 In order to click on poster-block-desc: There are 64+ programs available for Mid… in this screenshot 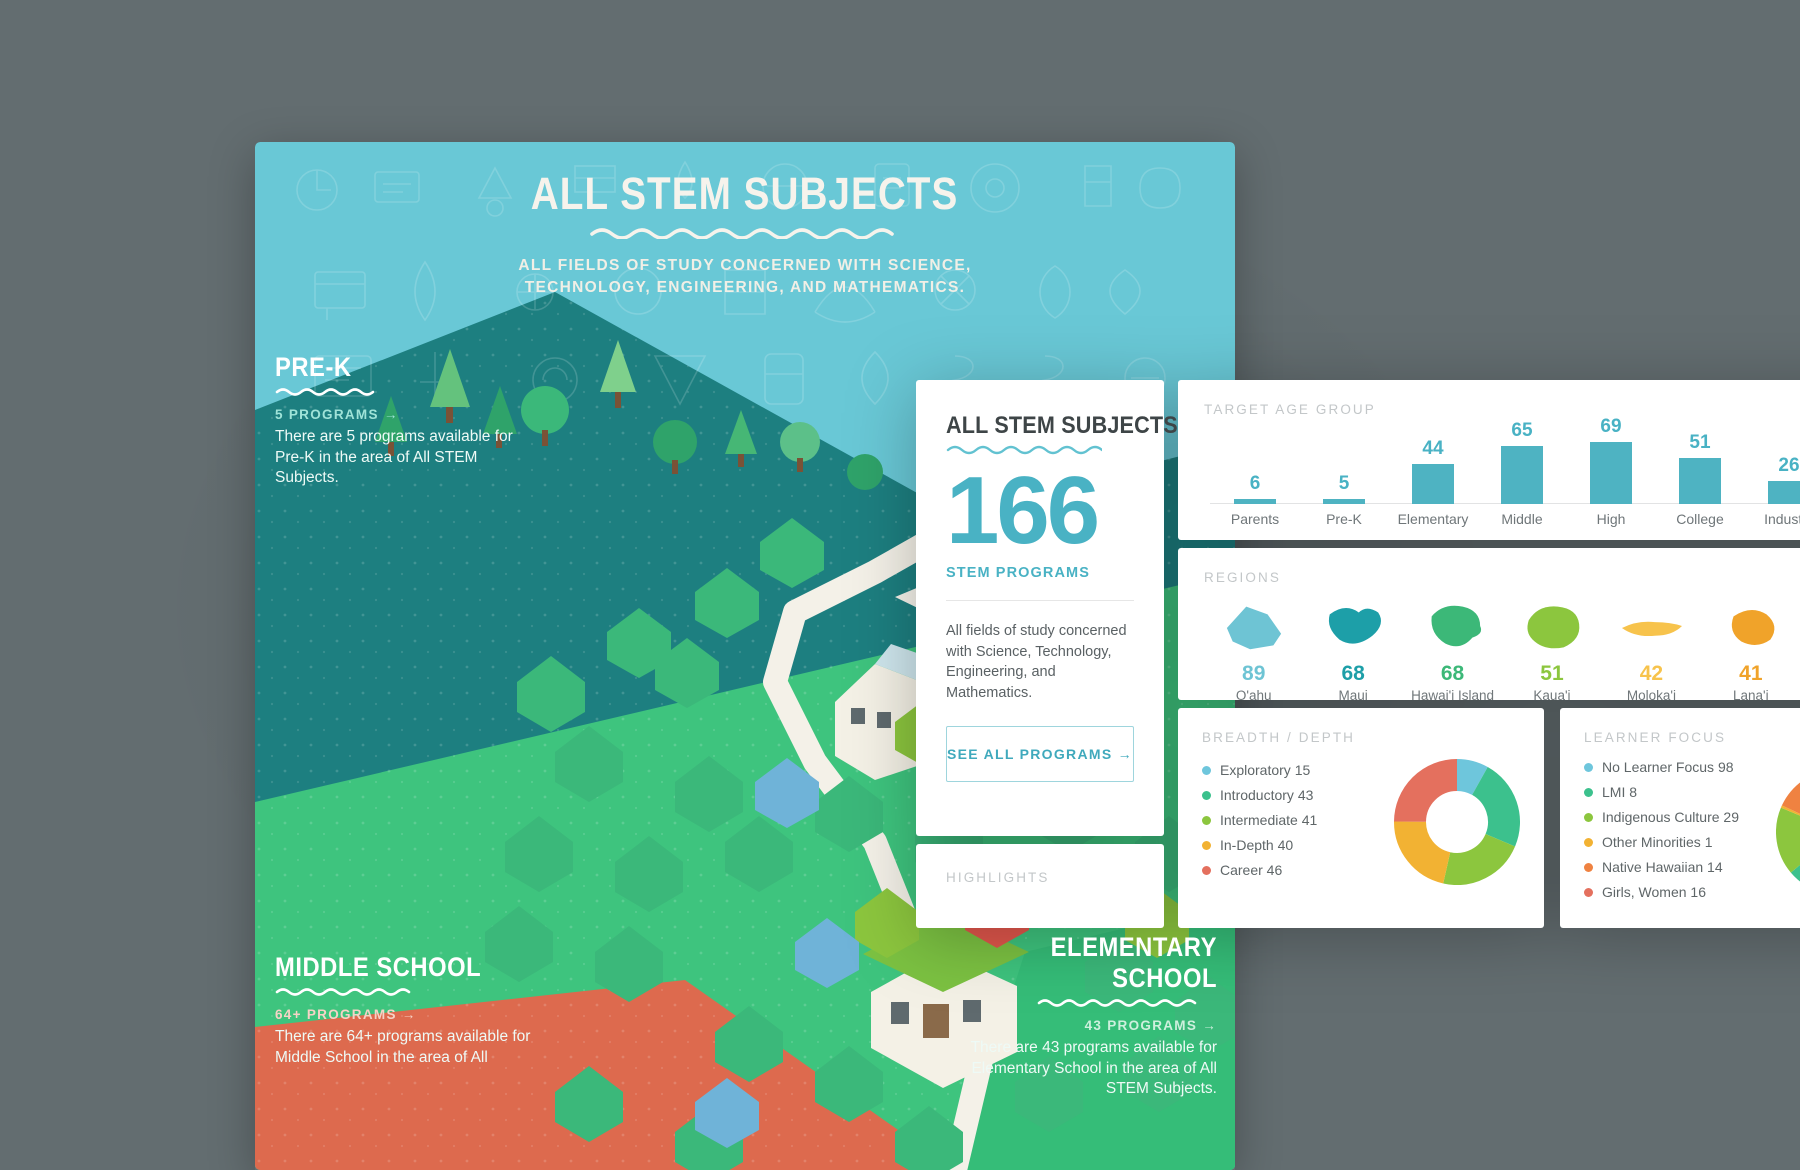, I will do `click(403, 1047)`.